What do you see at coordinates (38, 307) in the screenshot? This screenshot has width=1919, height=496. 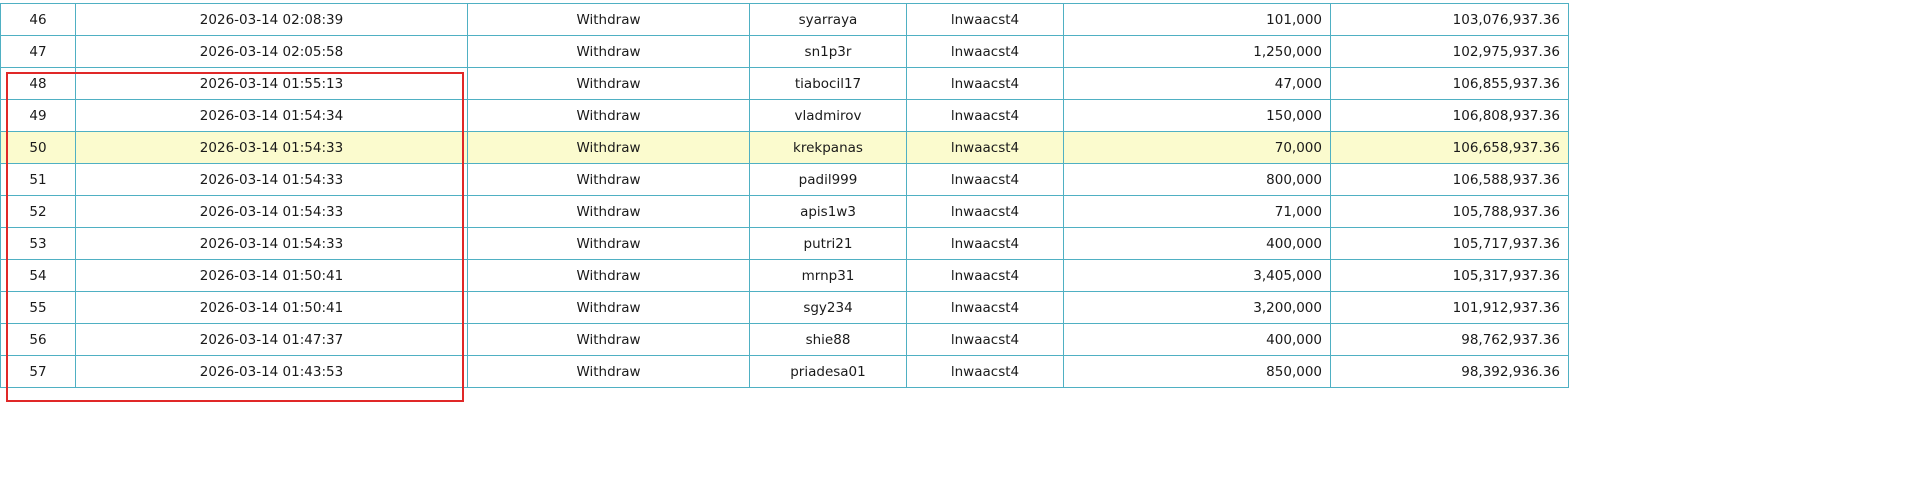 I see `row-number-cell: 55` at bounding box center [38, 307].